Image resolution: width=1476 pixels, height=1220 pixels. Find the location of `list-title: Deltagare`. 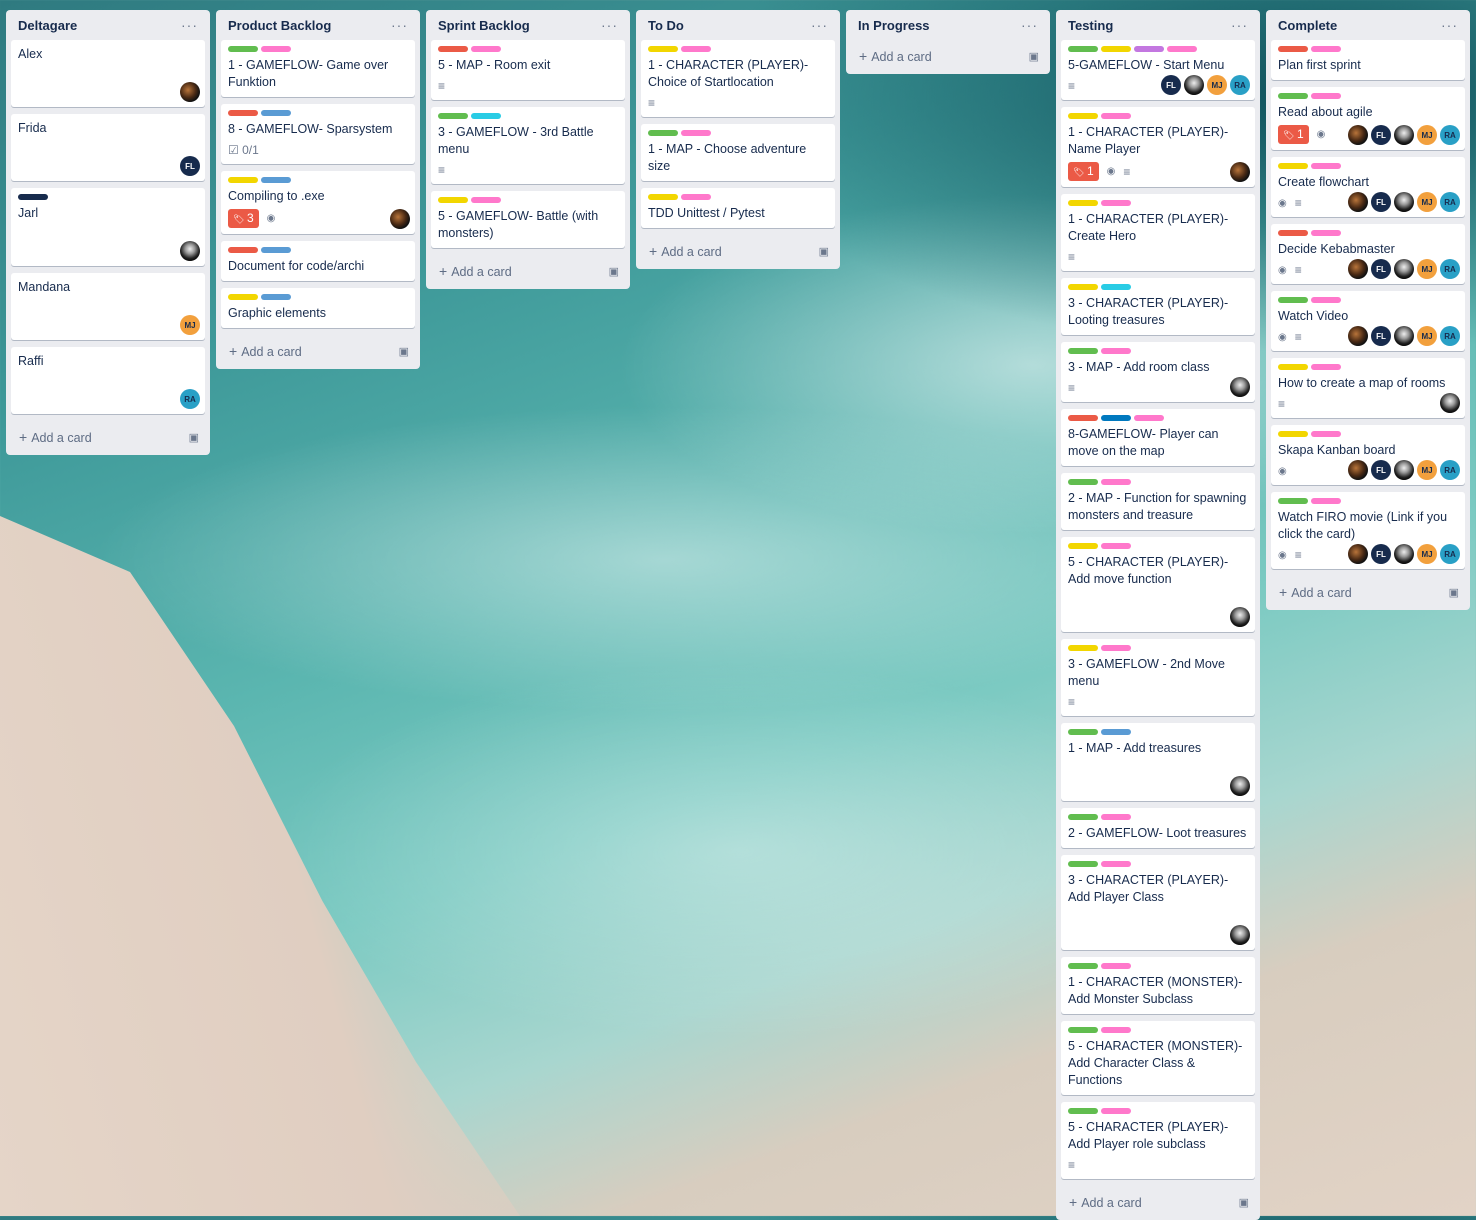

list-title: Deltagare is located at coordinates (47, 25).